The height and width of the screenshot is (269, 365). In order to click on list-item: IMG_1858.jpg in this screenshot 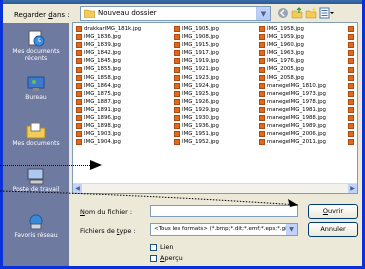, I will do `click(108, 78)`.